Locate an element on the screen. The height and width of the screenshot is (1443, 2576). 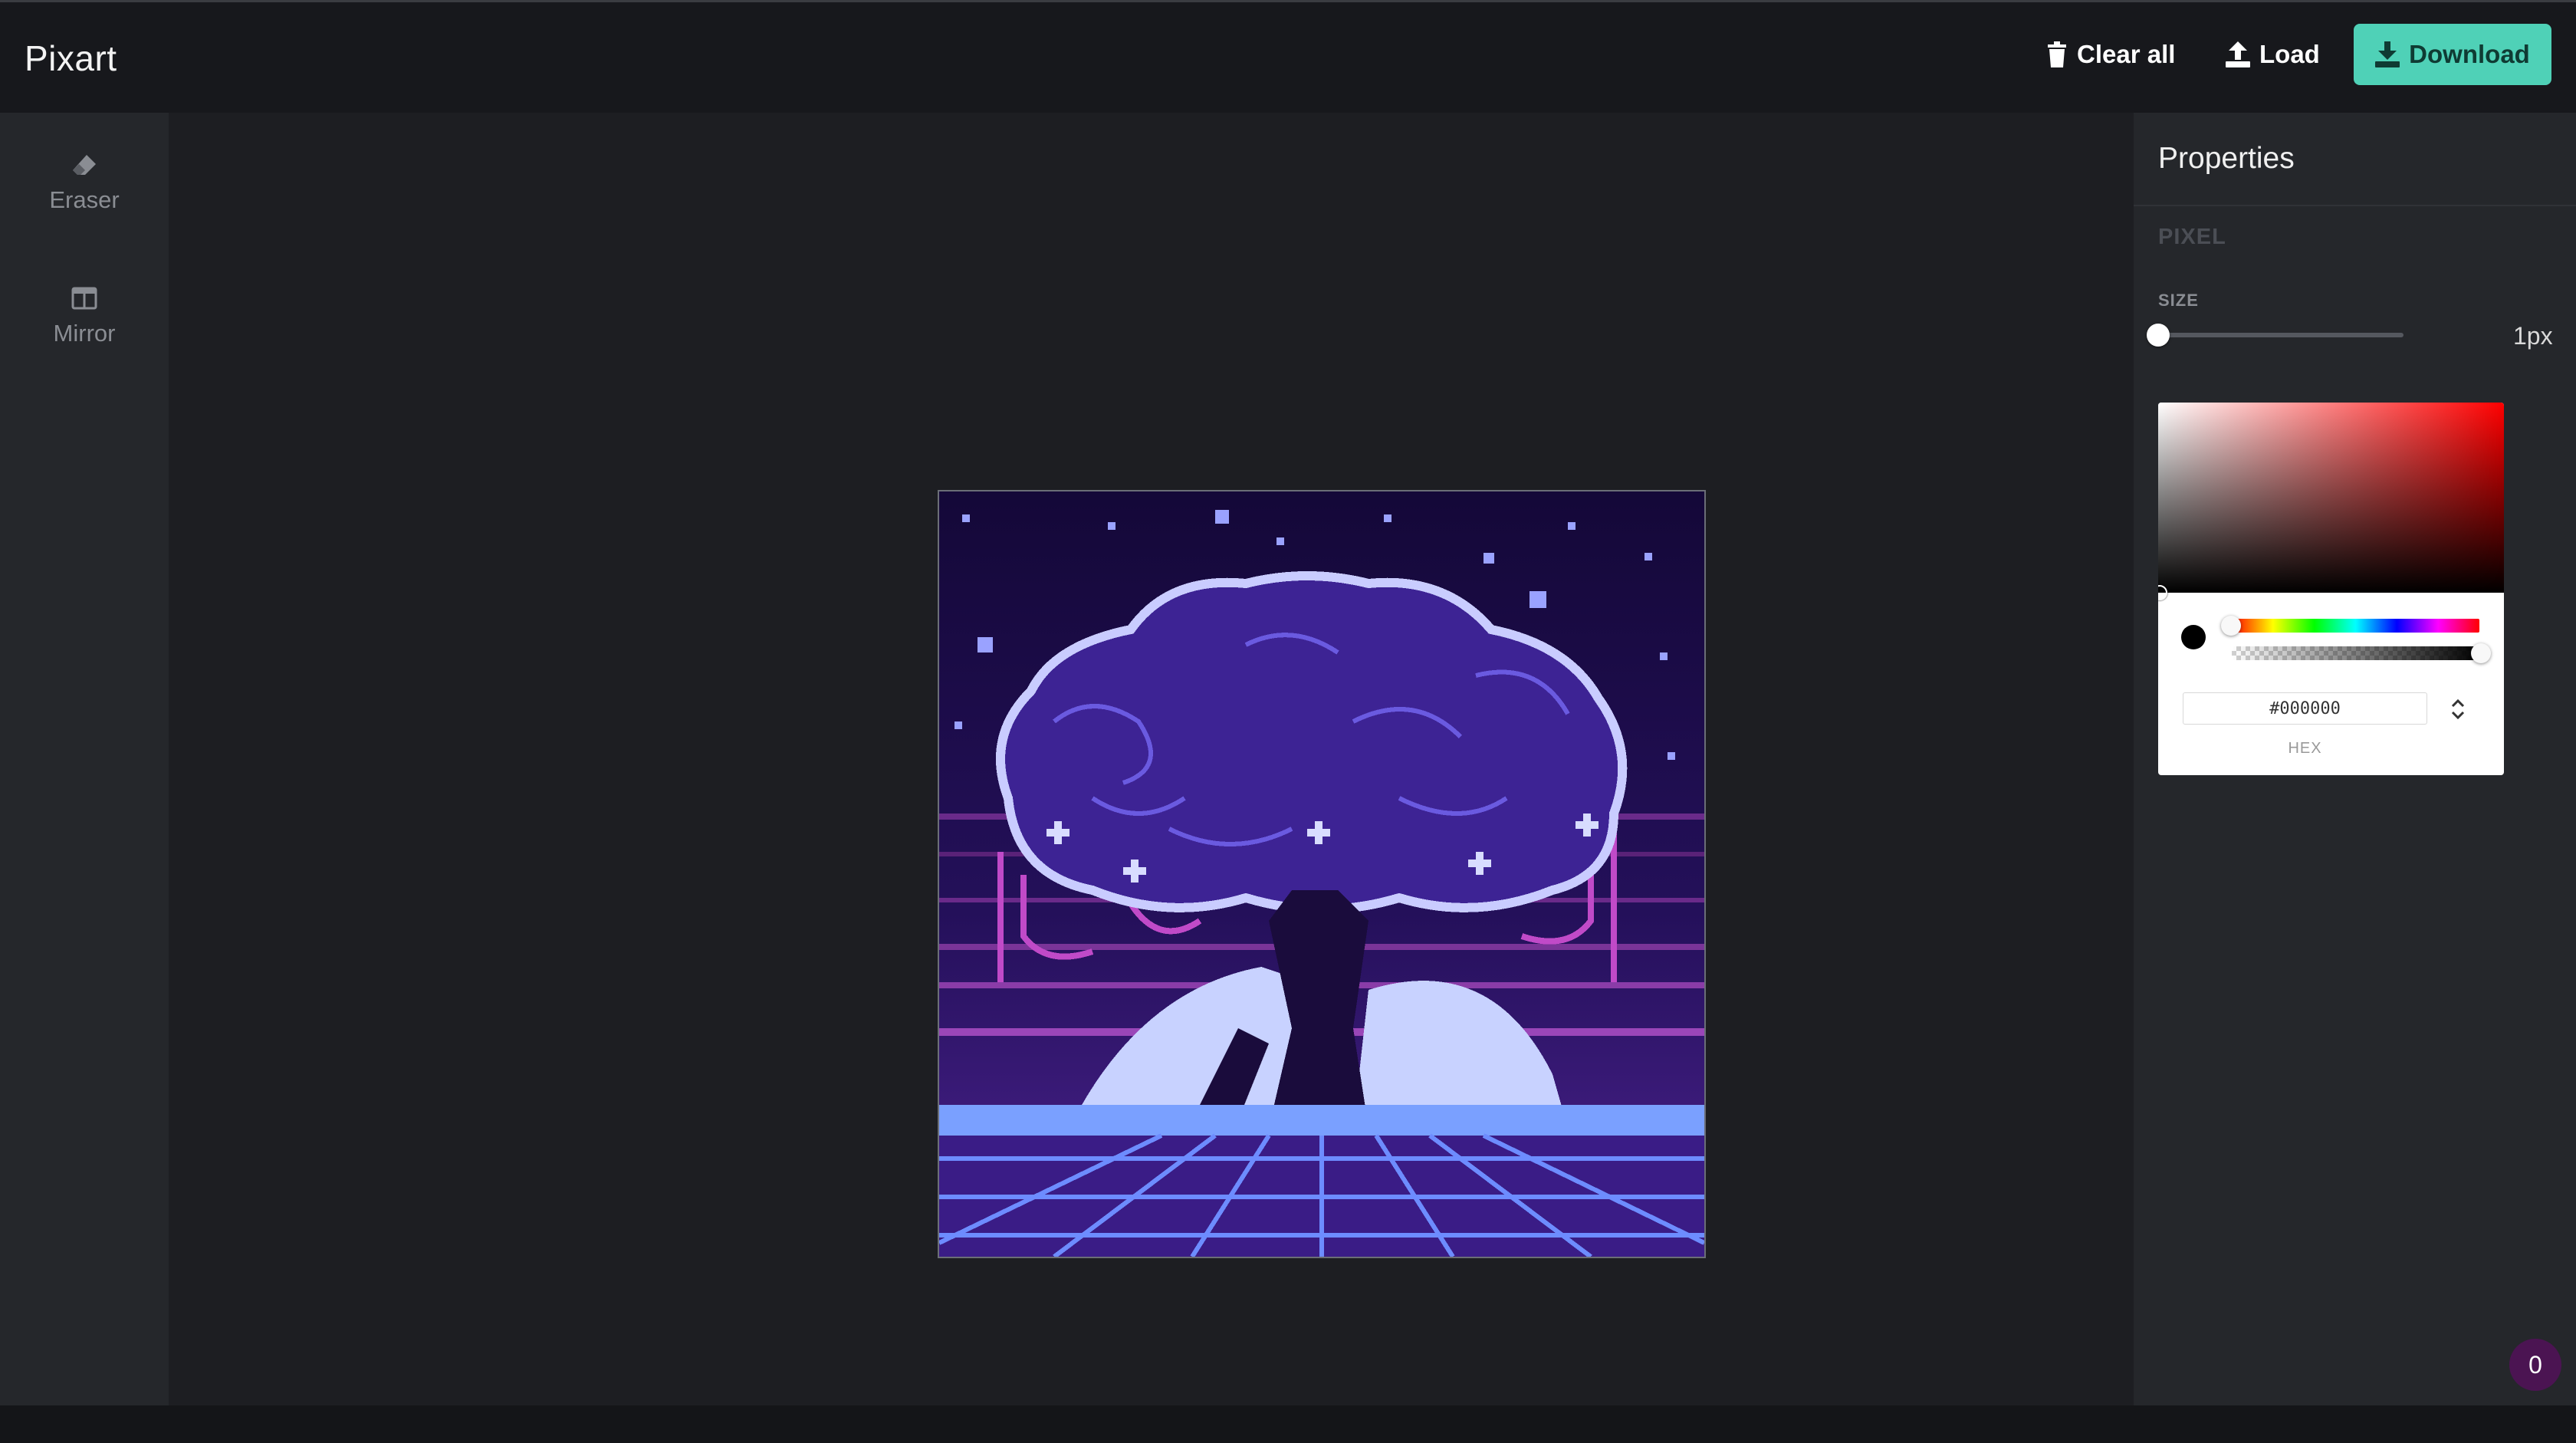
mirror-tool: Mirror is located at coordinates (85, 315).